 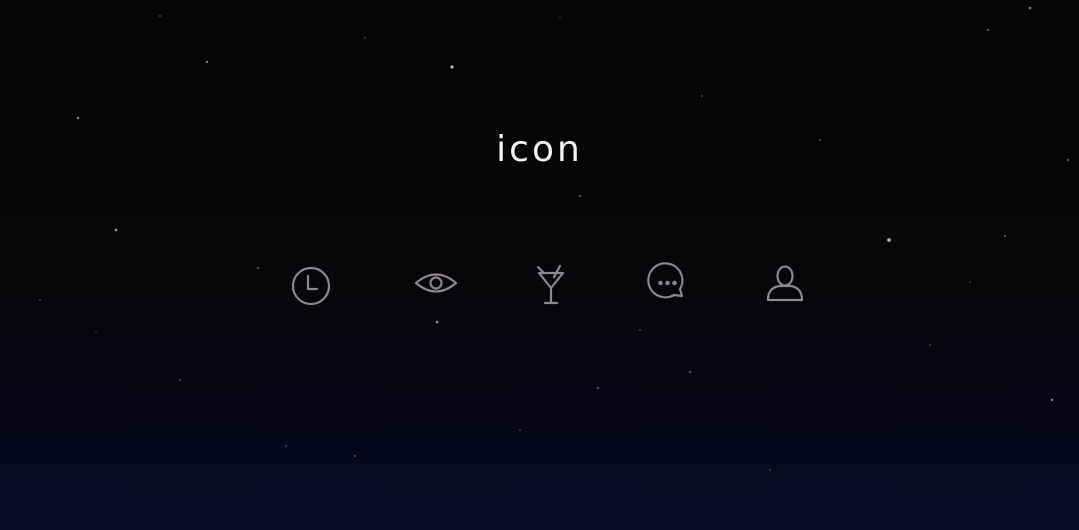 I want to click on chat-bubble-icon, so click(x=668, y=283).